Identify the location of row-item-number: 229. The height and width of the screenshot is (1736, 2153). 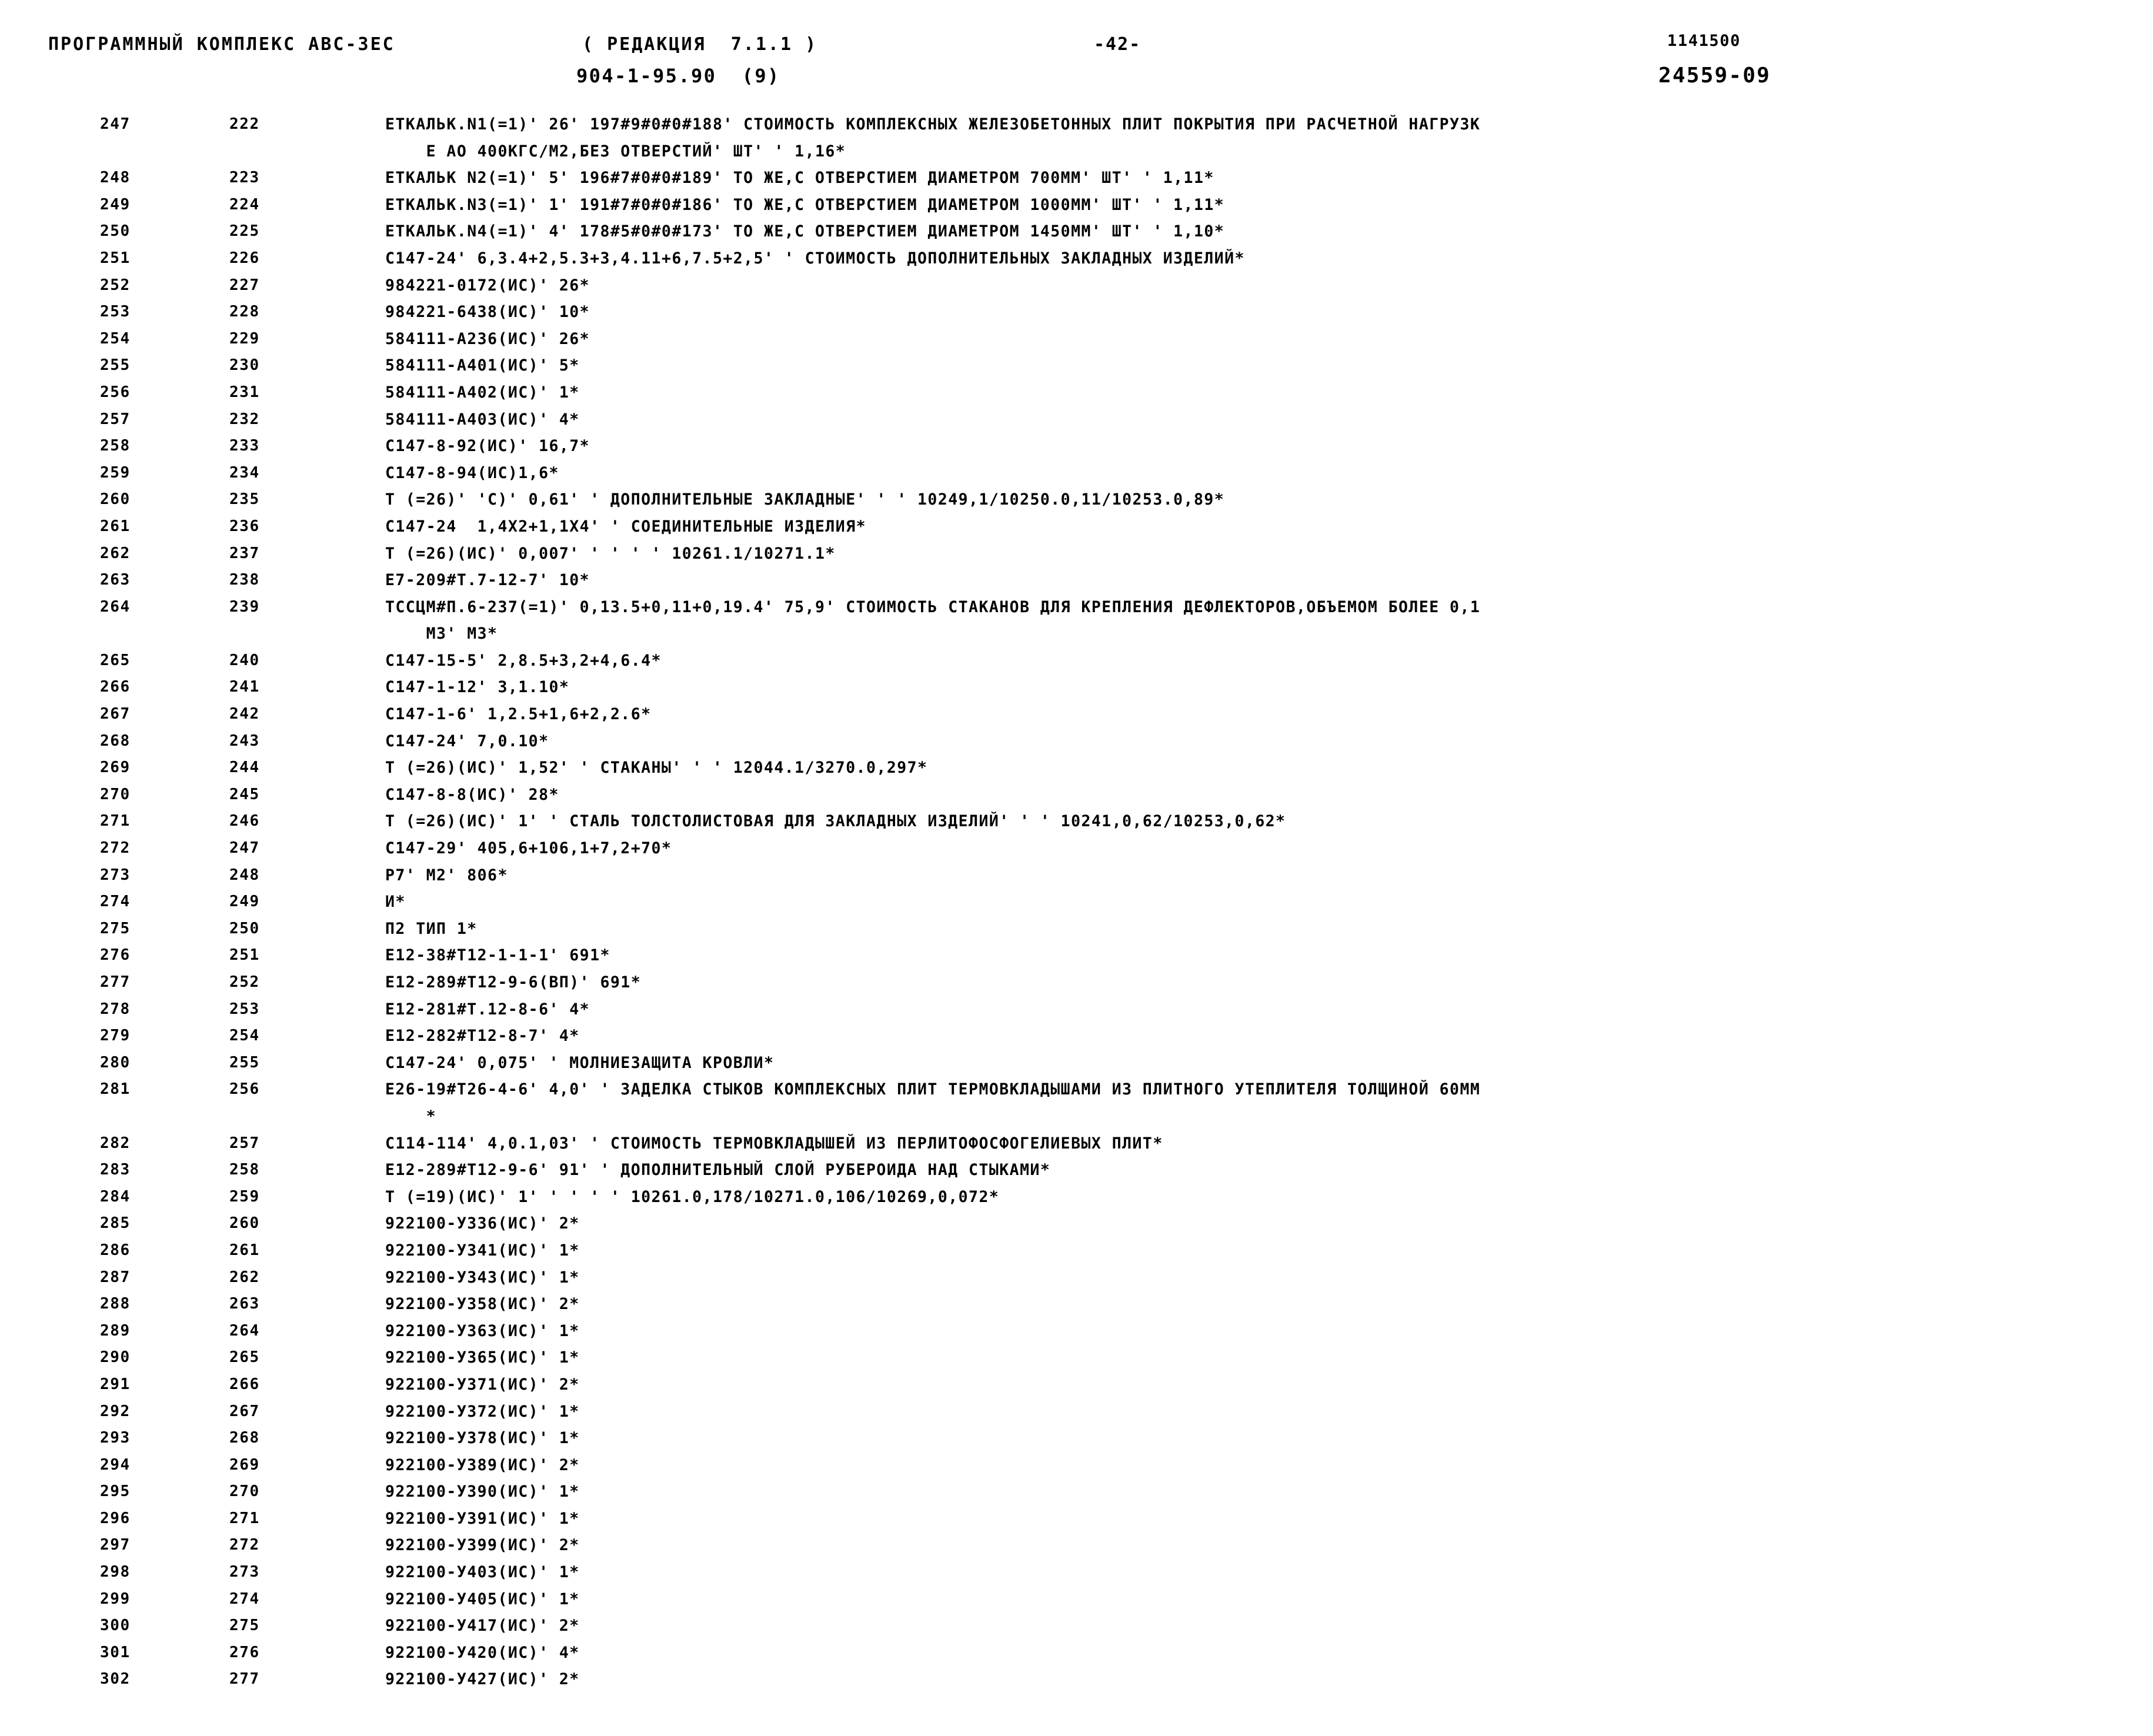
(244, 339).